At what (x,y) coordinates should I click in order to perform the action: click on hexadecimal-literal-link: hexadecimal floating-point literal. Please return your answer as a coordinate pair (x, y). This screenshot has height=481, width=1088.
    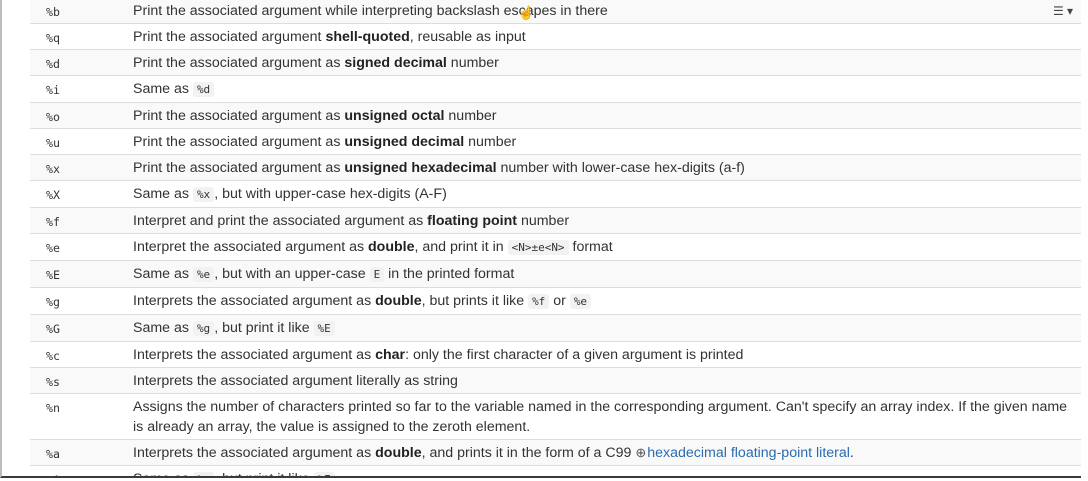
    Looking at the image, I should click on (748, 453).